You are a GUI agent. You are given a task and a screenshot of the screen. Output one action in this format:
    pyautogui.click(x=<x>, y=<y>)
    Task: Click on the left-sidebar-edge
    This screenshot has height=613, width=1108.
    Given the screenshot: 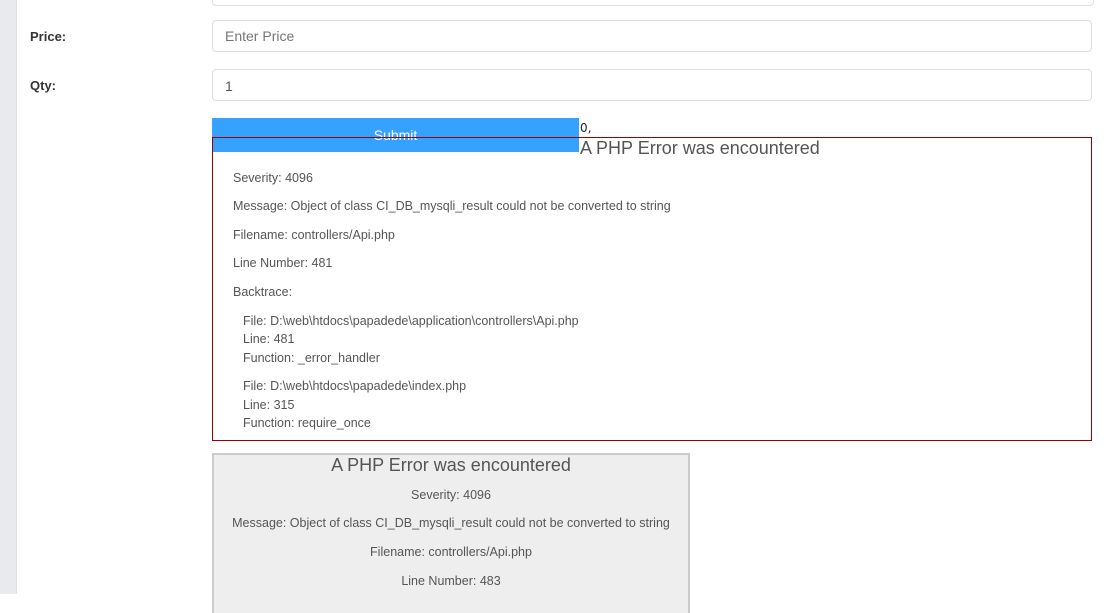 What is the action you would take?
    pyautogui.click(x=8, y=297)
    